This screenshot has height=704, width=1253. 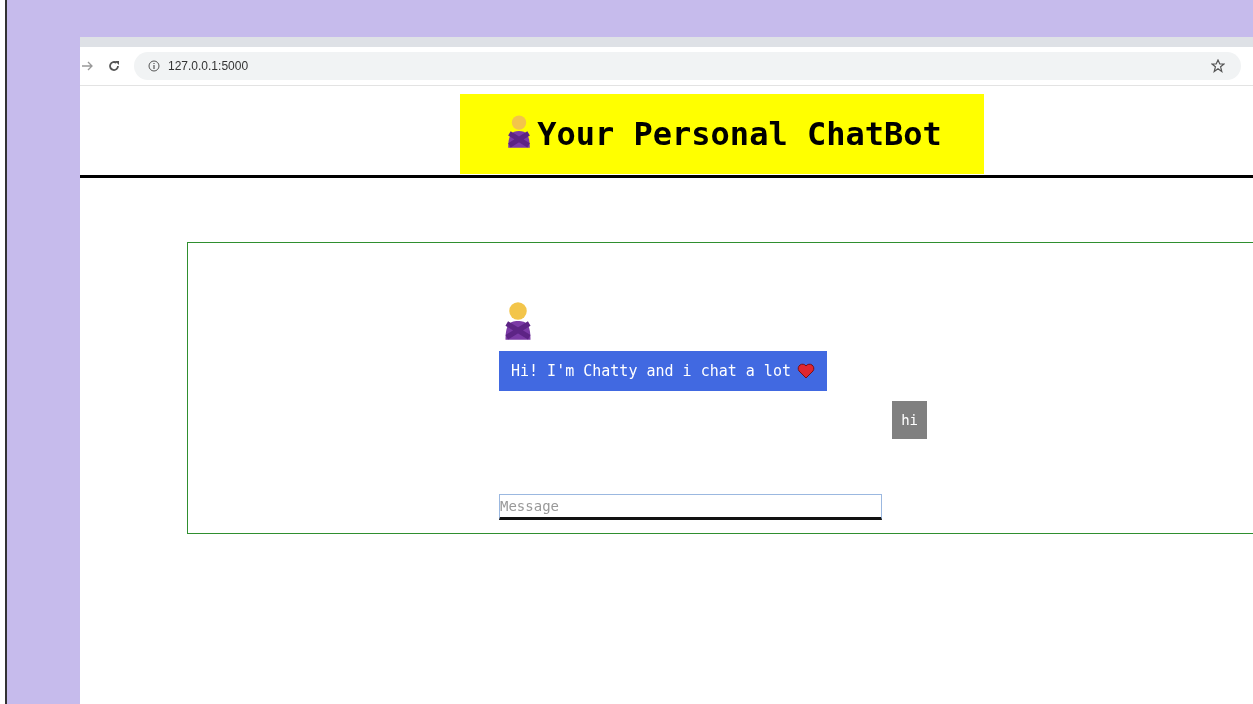 What do you see at coordinates (208, 66) in the screenshot?
I see `url-text: 127.0.0.1:5000` at bounding box center [208, 66].